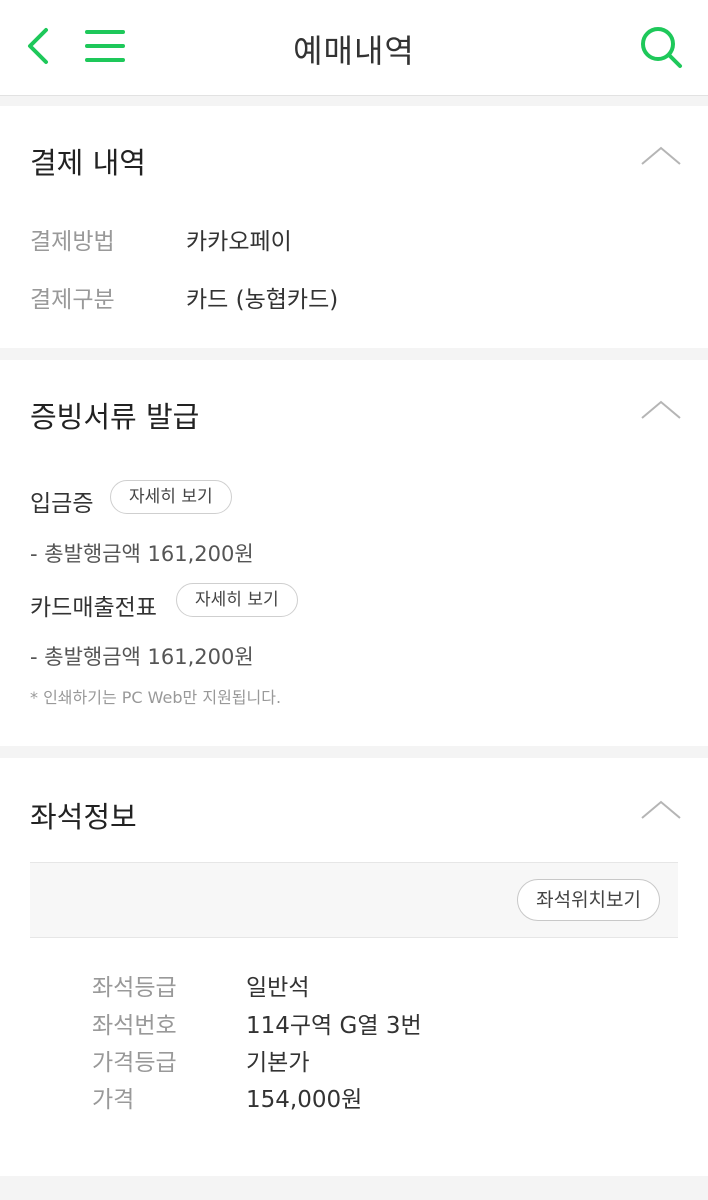 This screenshot has width=708, height=1200. Describe the element at coordinates (278, 1063) in the screenshot. I see `price-grade-value: 기본가` at that location.